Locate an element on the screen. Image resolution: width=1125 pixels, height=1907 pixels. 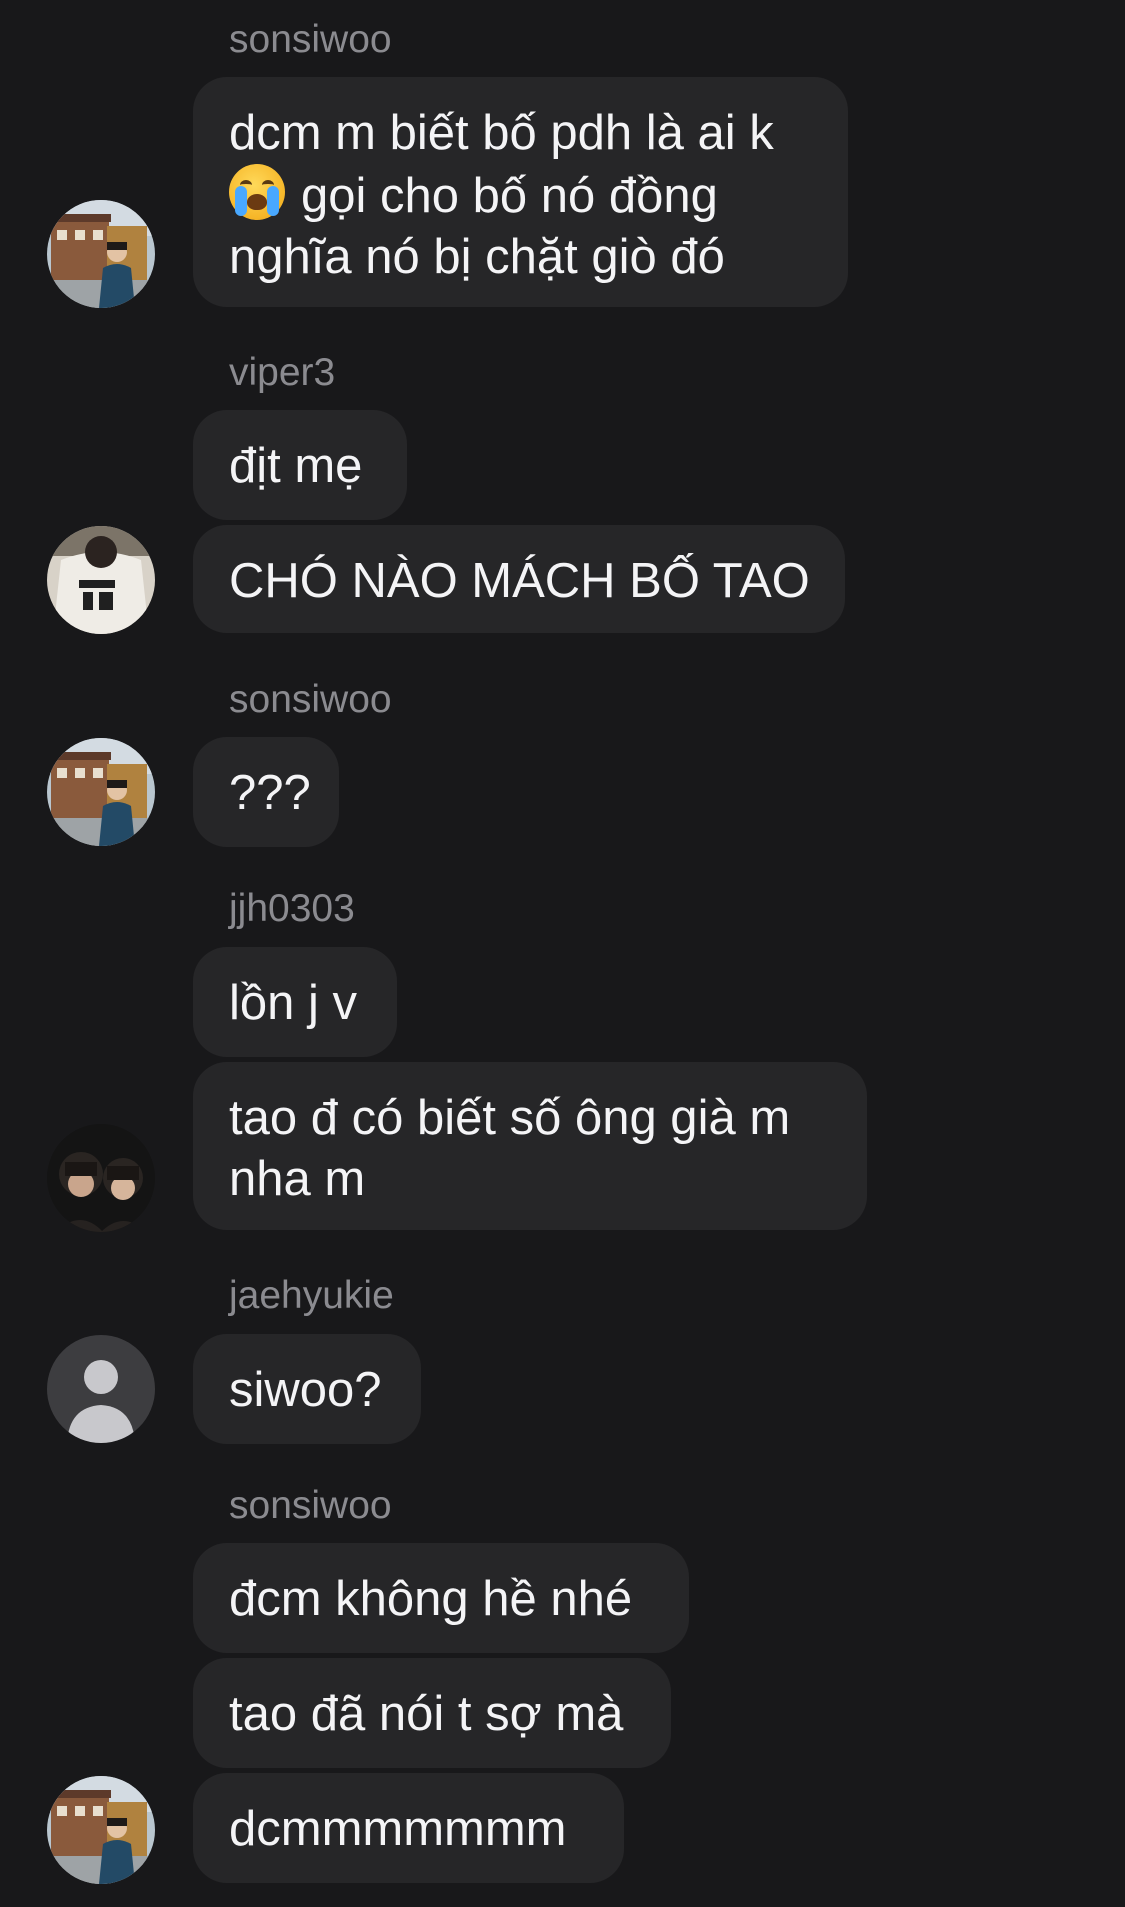
message-bubble: dcmmmmmmm is located at coordinates (408, 1828).